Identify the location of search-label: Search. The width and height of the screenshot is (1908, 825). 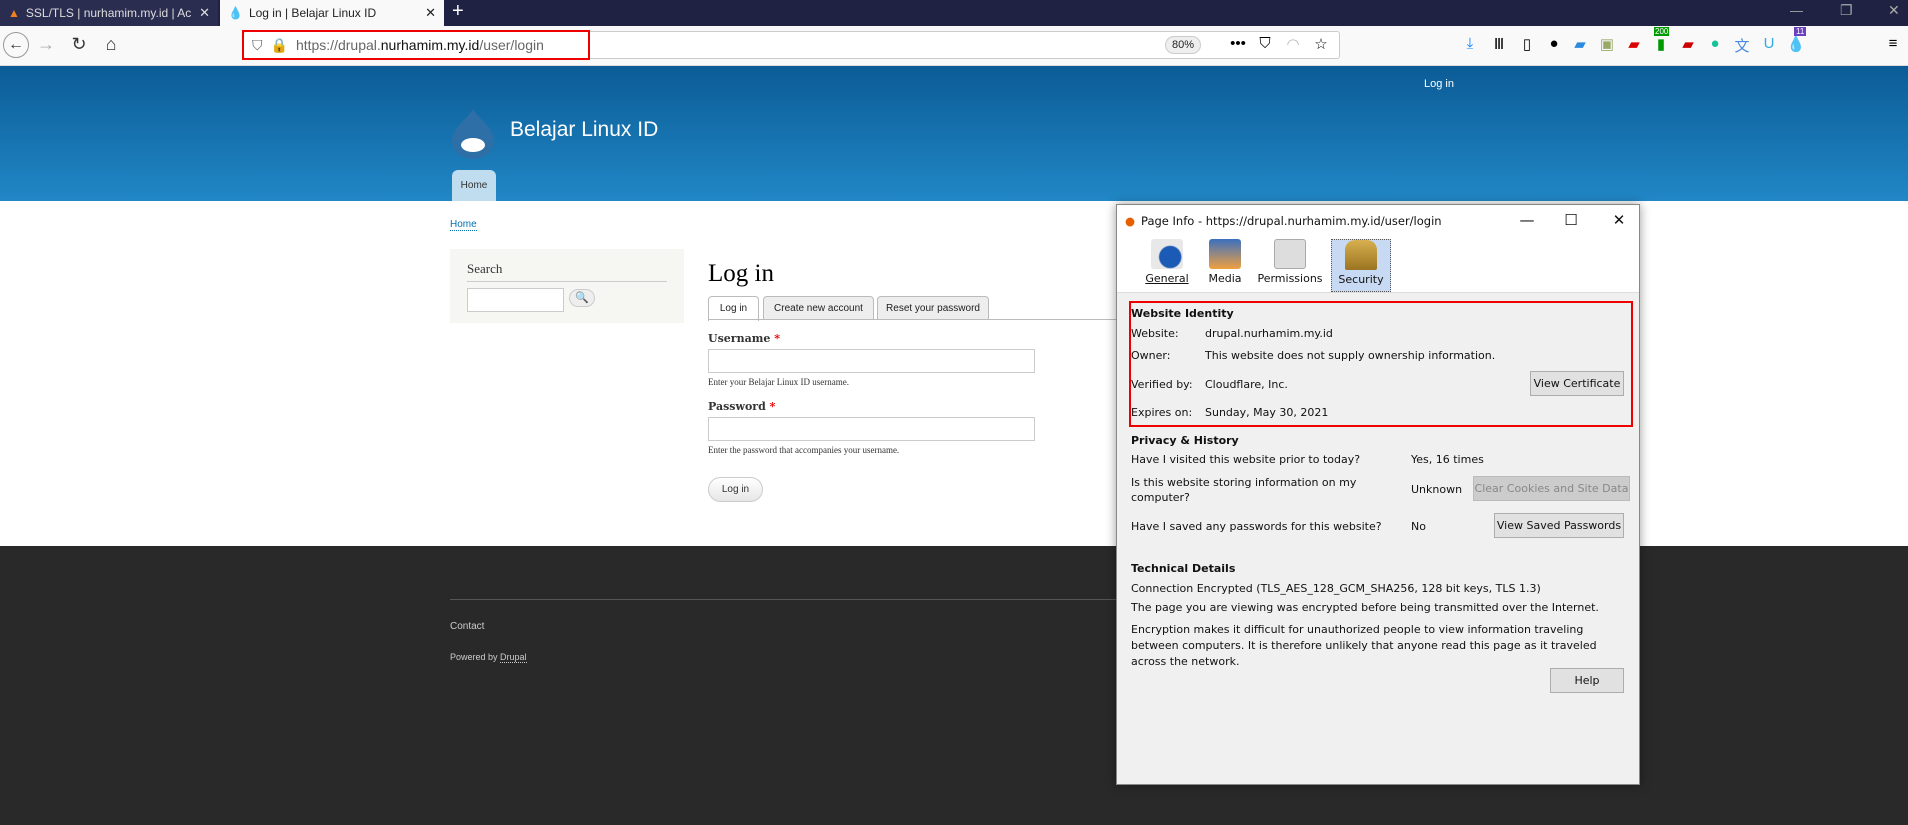
(567, 271).